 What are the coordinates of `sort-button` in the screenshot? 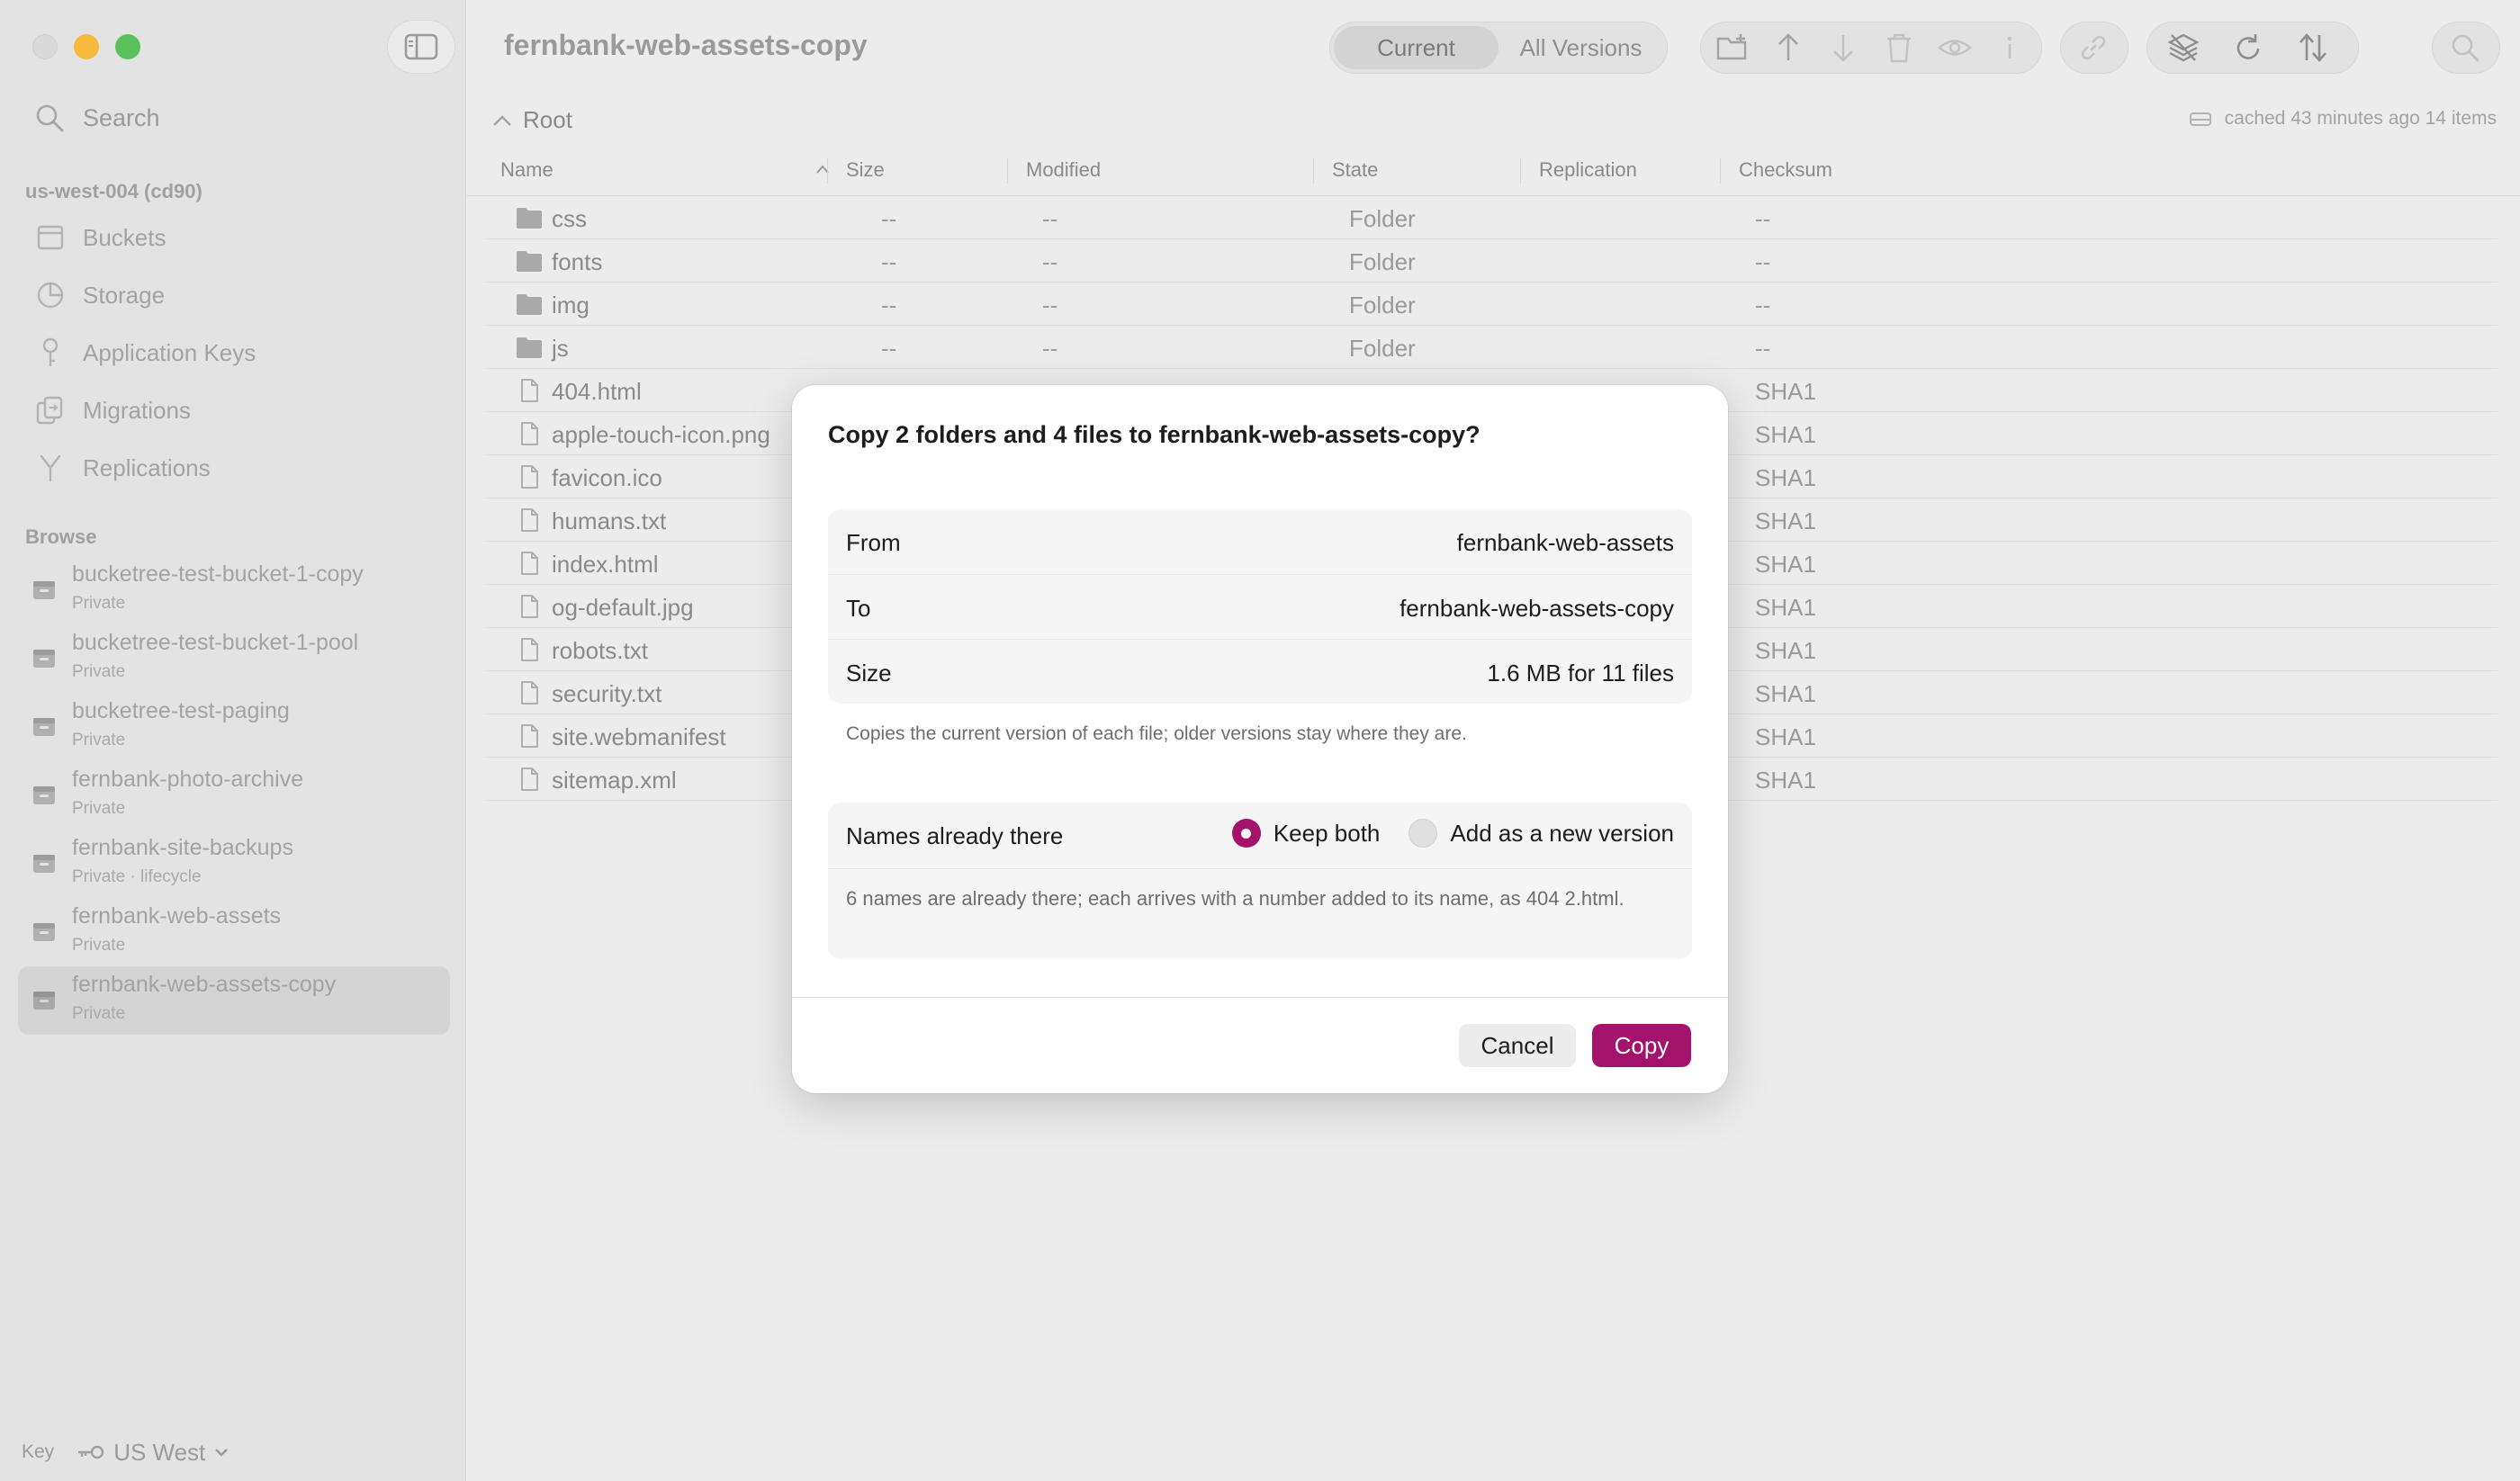 It's located at (2313, 47).